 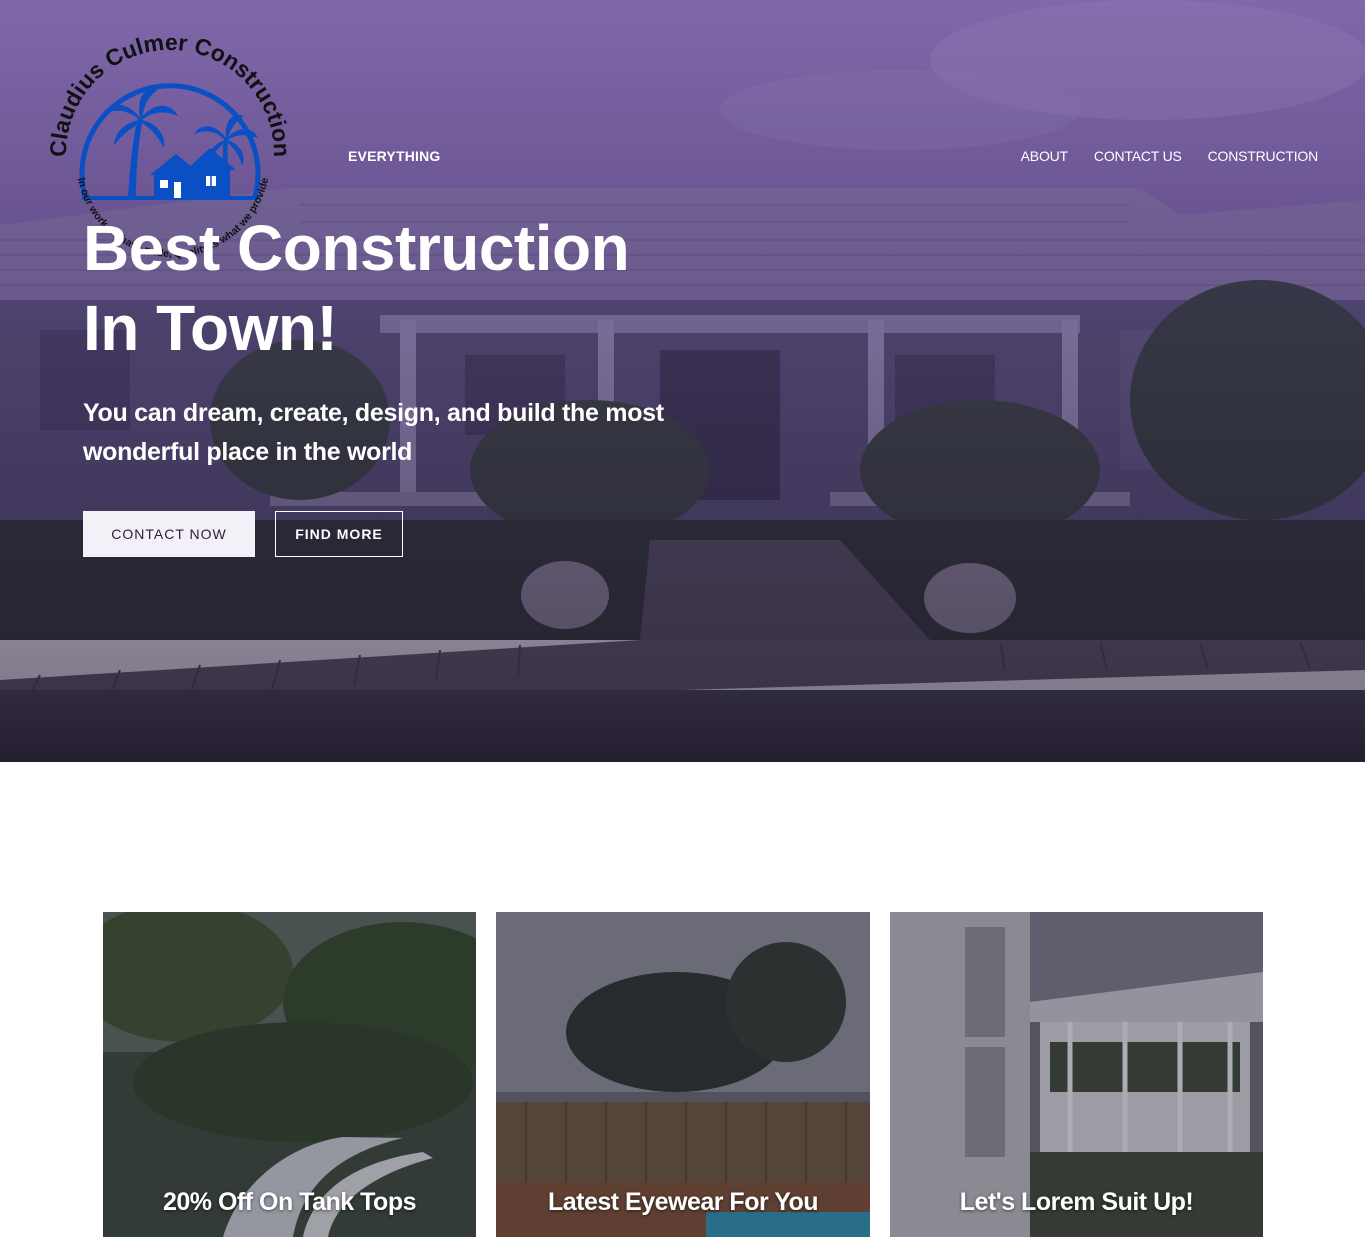 What do you see at coordinates (290, 1202) in the screenshot?
I see `promo-card-title: 20% Off On Tank Tops` at bounding box center [290, 1202].